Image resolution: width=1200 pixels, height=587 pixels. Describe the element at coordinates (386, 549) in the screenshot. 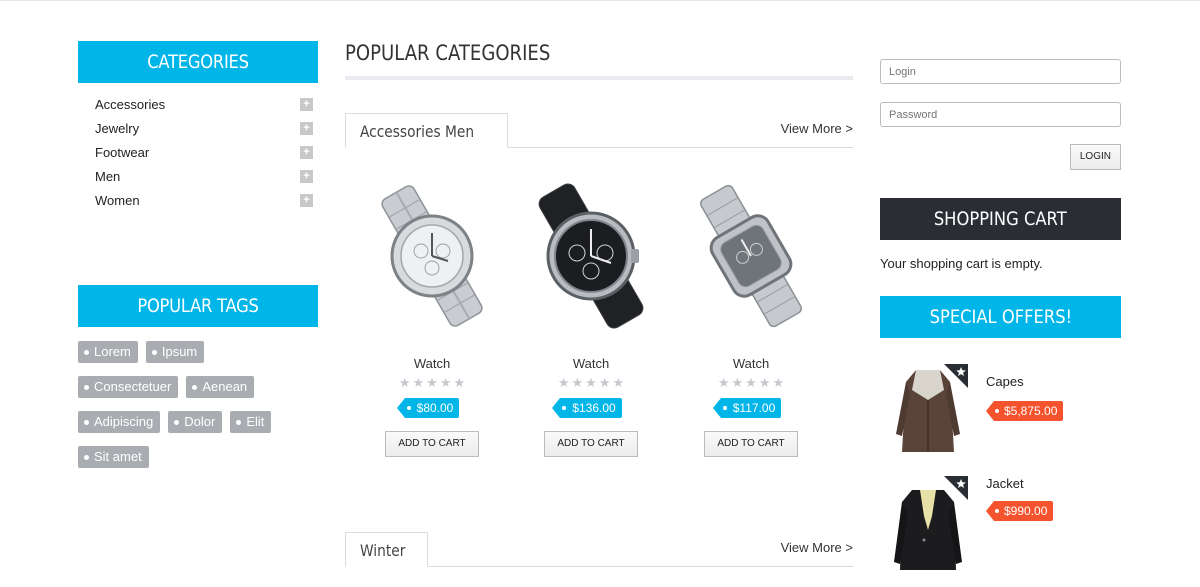

I see `tab-winter: Winter` at that location.